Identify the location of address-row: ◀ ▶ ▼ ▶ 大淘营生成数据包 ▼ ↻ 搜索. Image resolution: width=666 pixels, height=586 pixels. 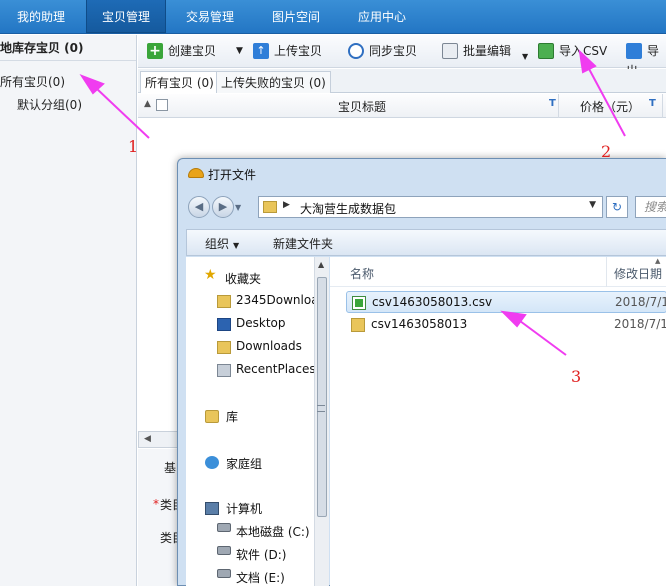
(422, 206).